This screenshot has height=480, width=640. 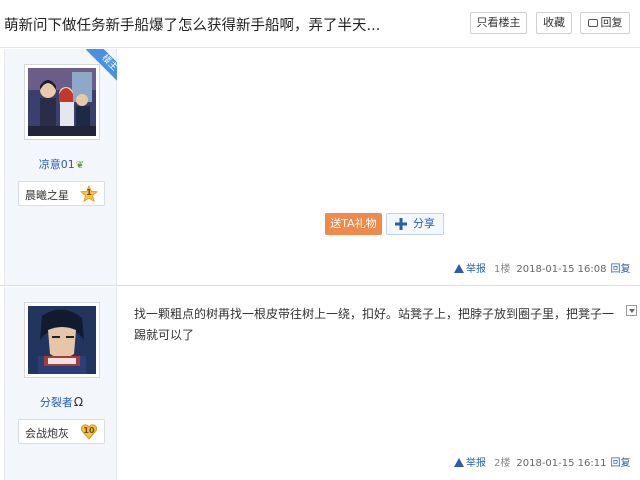 I want to click on op-ribbon: 楼主, so click(x=99, y=67).